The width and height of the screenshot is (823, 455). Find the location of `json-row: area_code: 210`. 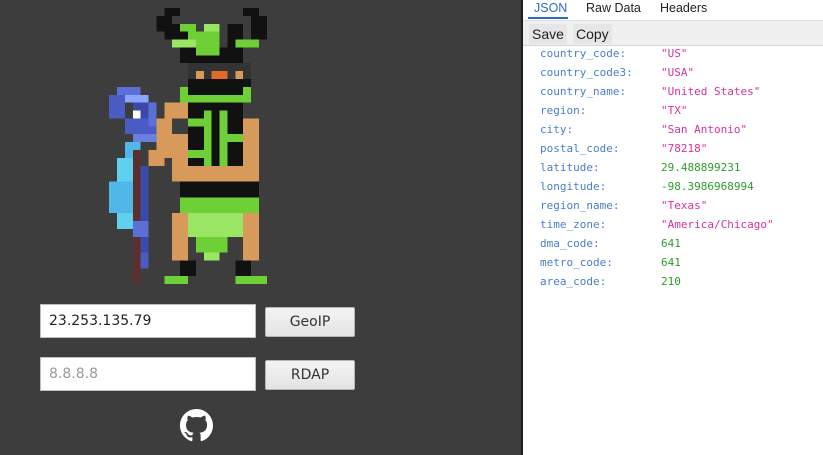

json-row: area_code: 210 is located at coordinates (673, 284).